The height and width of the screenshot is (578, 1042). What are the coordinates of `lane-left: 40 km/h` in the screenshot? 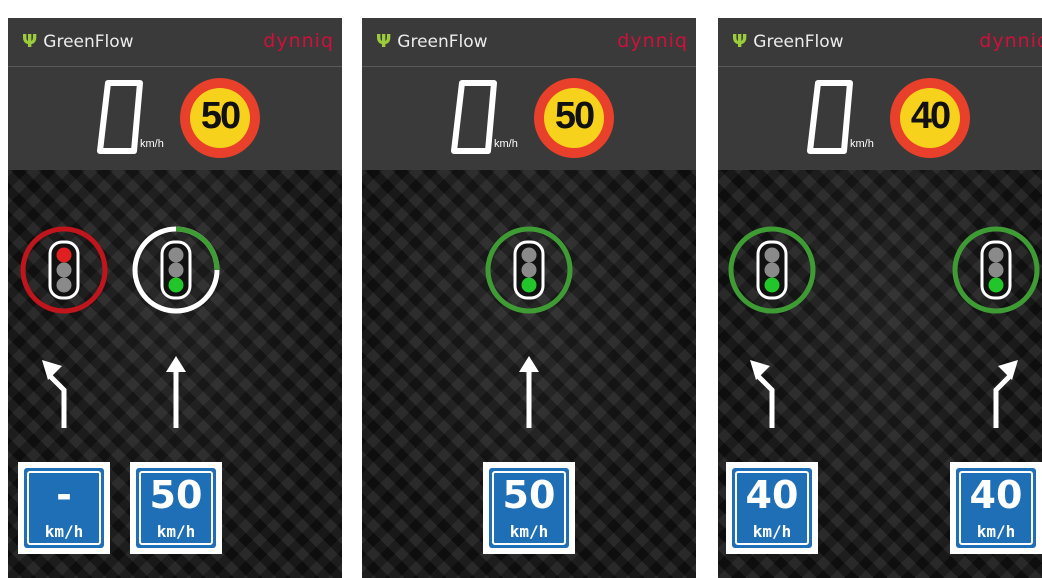 It's located at (772, 374).